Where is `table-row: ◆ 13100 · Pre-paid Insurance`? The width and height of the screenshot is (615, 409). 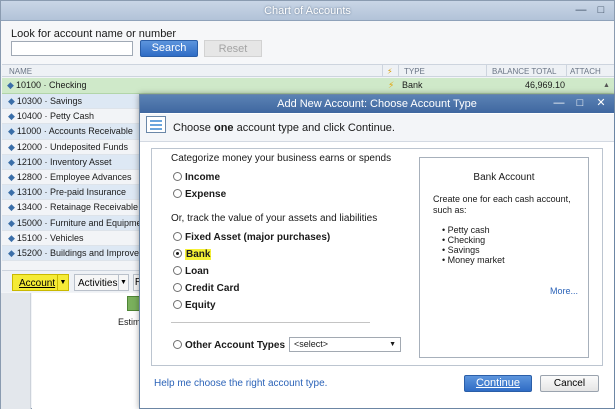
table-row: ◆ 13100 · Pre-paid Insurance is located at coordinates (72, 193).